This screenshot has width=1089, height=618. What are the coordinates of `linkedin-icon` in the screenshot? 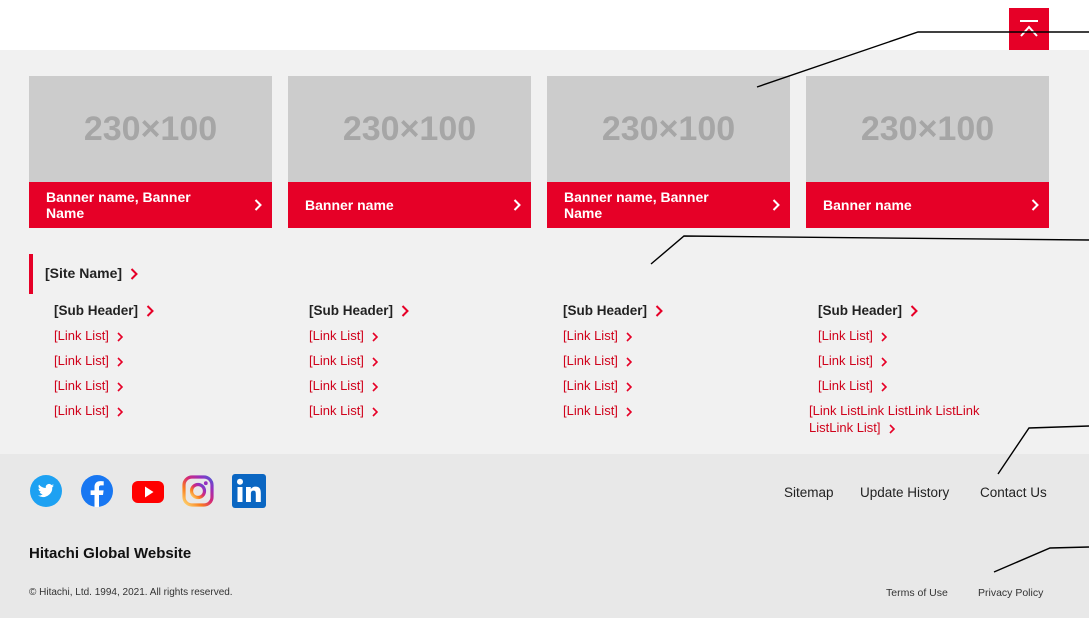 It's located at (249, 491).